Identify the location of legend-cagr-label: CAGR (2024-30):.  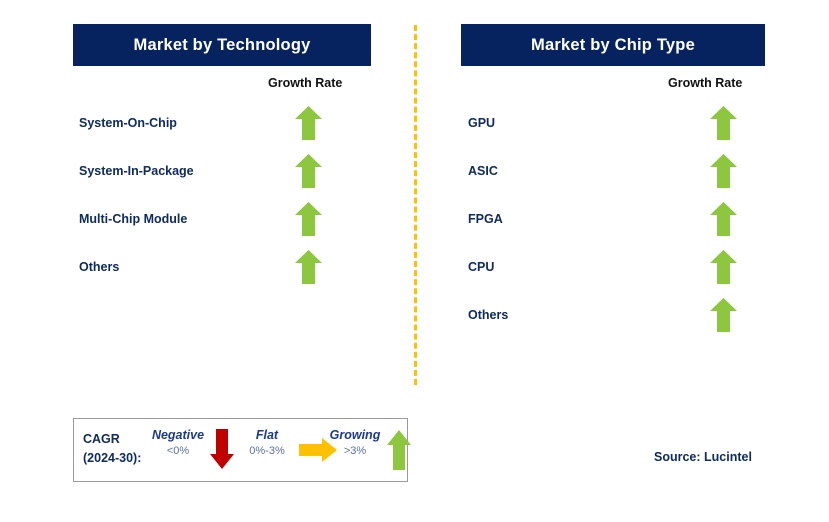
(112, 449).